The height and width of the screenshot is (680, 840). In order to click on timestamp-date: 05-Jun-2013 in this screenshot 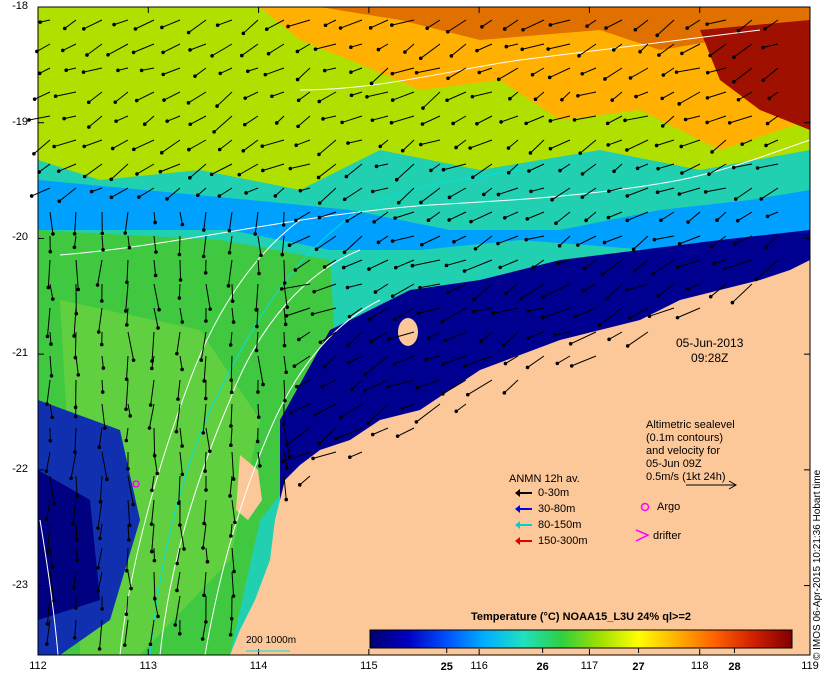, I will do `click(710, 343)`.